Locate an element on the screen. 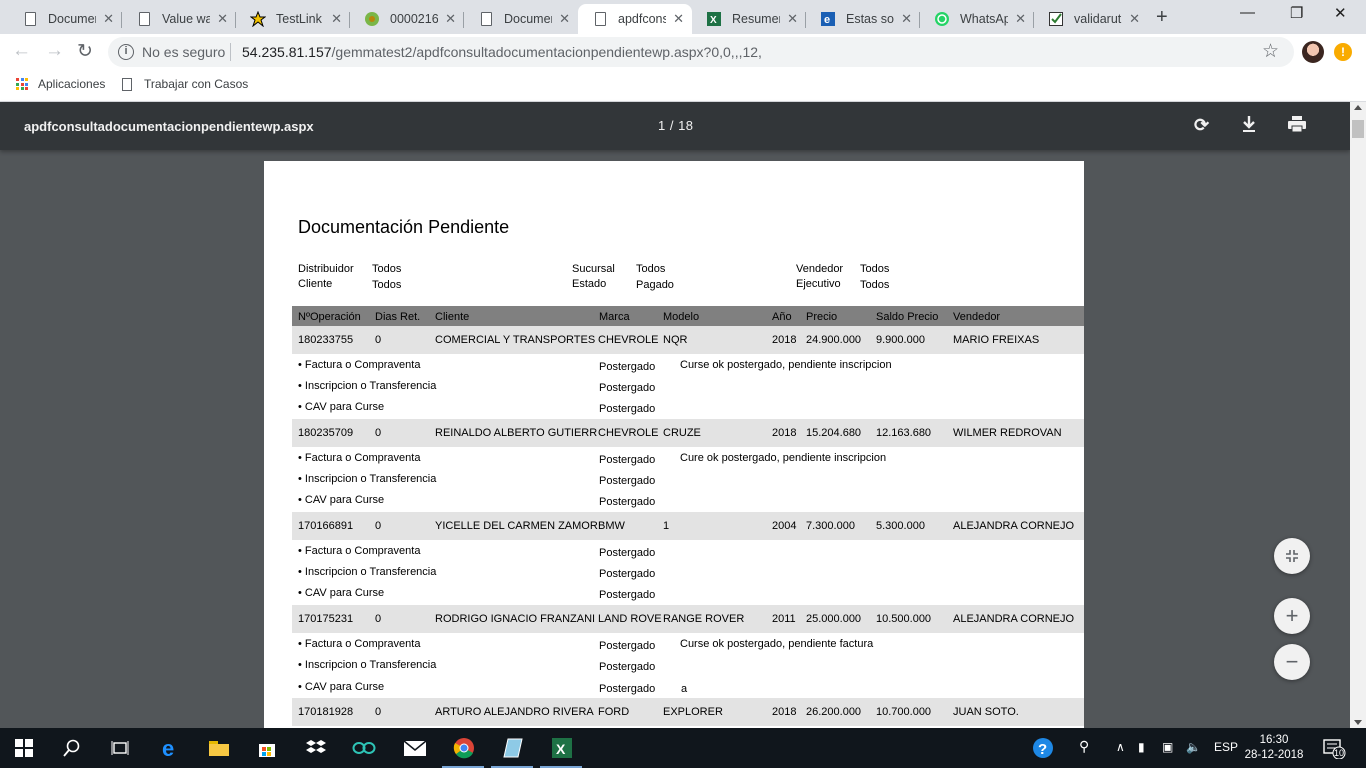 This screenshot has height=768, width=1366. maximize-button: ❐ is located at coordinates (1296, 13).